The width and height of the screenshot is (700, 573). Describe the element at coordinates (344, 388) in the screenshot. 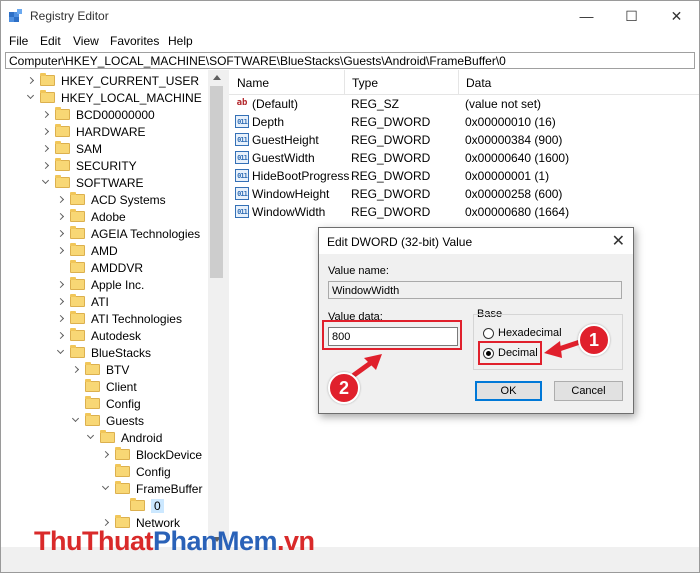

I see `step-2-badge: 2` at that location.